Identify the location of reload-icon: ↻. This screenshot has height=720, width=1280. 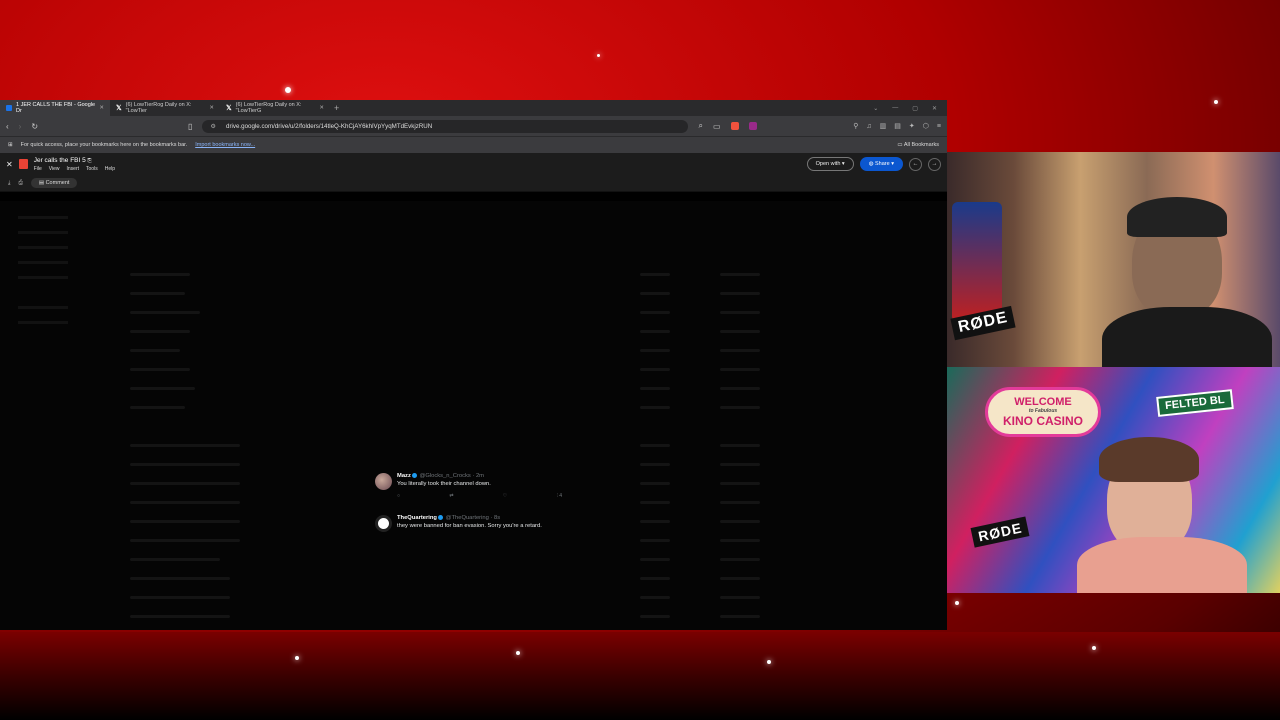
(34, 126).